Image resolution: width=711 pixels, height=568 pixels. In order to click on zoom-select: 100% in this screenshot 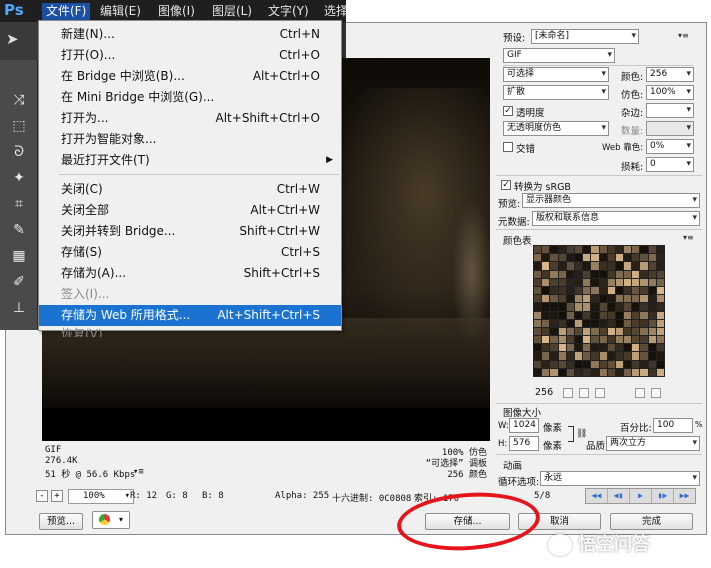, I will do `click(101, 496)`.